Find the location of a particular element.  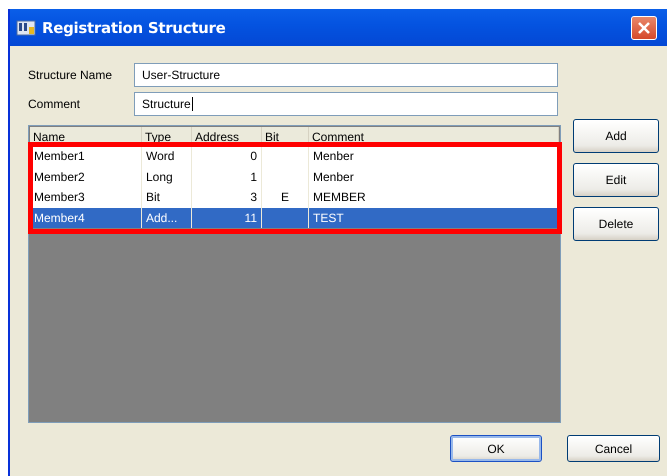

table-row: Member2 Long 1 Menber is located at coordinates (294, 176).